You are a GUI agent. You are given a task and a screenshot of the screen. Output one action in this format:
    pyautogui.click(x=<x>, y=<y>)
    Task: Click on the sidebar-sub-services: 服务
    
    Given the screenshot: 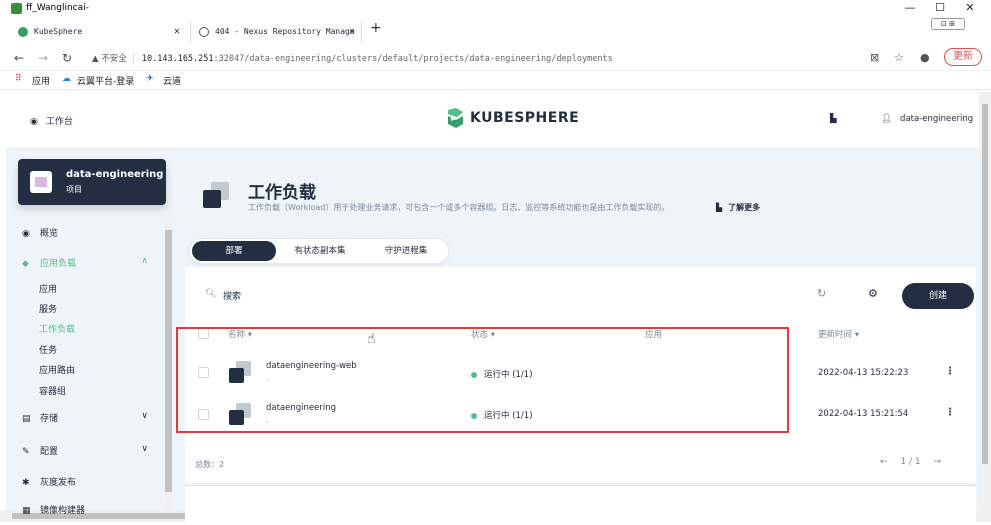 What is the action you would take?
    pyautogui.click(x=48, y=308)
    